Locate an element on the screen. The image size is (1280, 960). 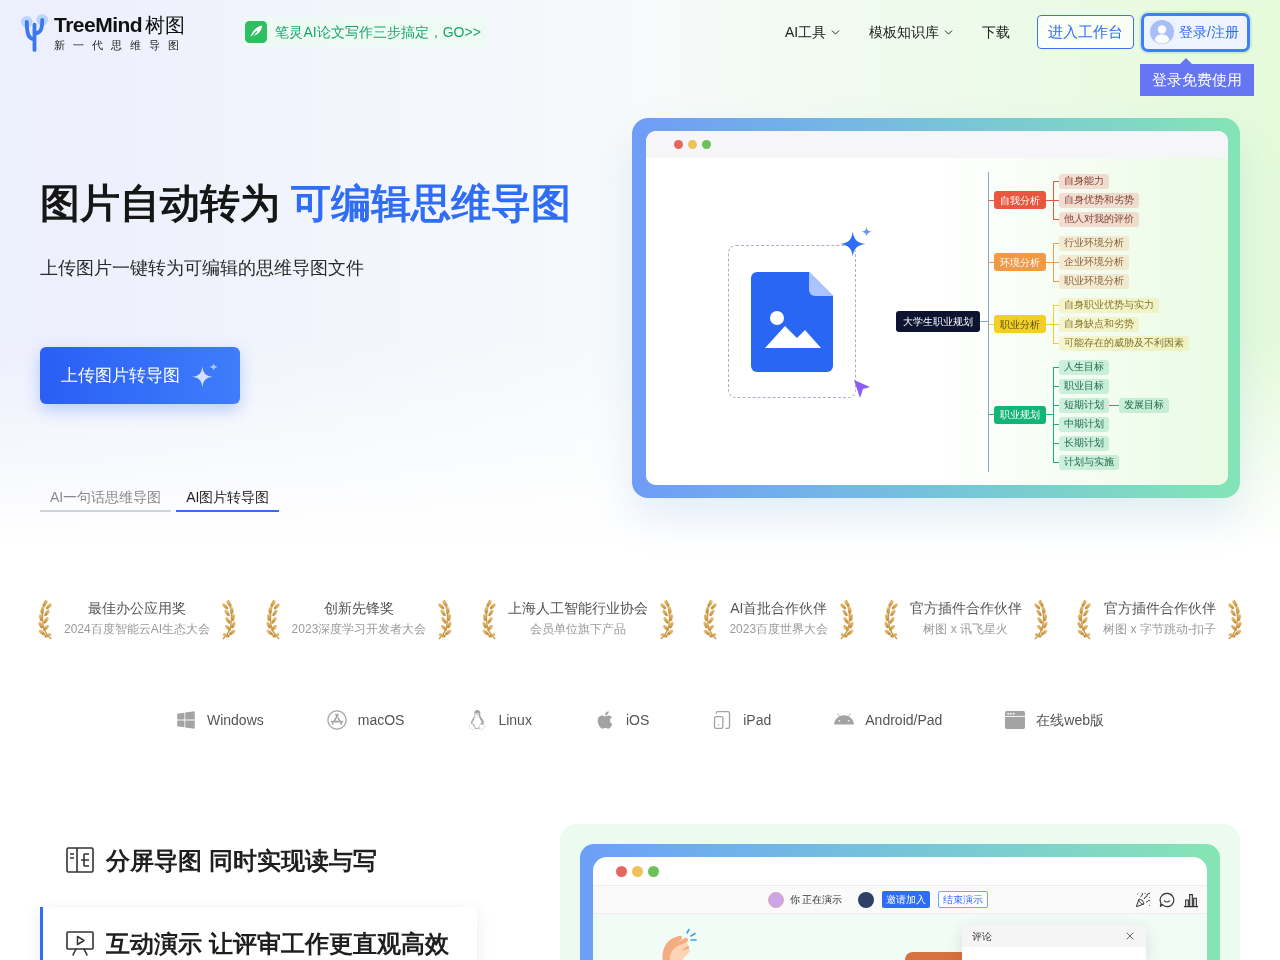
award-title: AI首批合作伙伴 is located at coordinates (779, 608).